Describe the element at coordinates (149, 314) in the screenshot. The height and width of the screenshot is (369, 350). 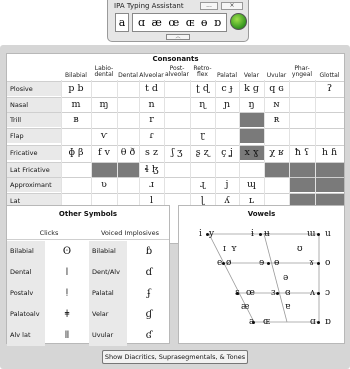
I see `implosive-symbol: ɠ` at that location.